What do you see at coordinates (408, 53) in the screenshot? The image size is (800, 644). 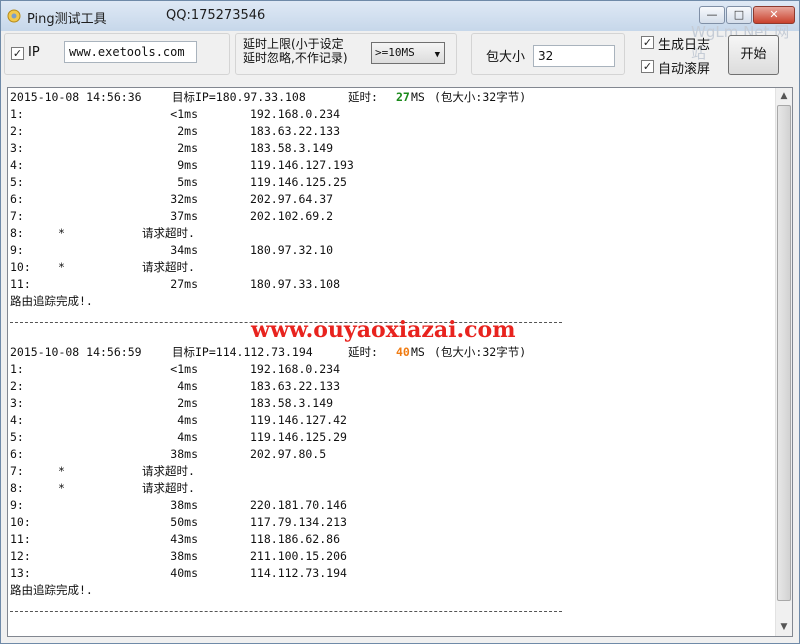 I see `delay-threshold-select: >=10MS ▼` at bounding box center [408, 53].